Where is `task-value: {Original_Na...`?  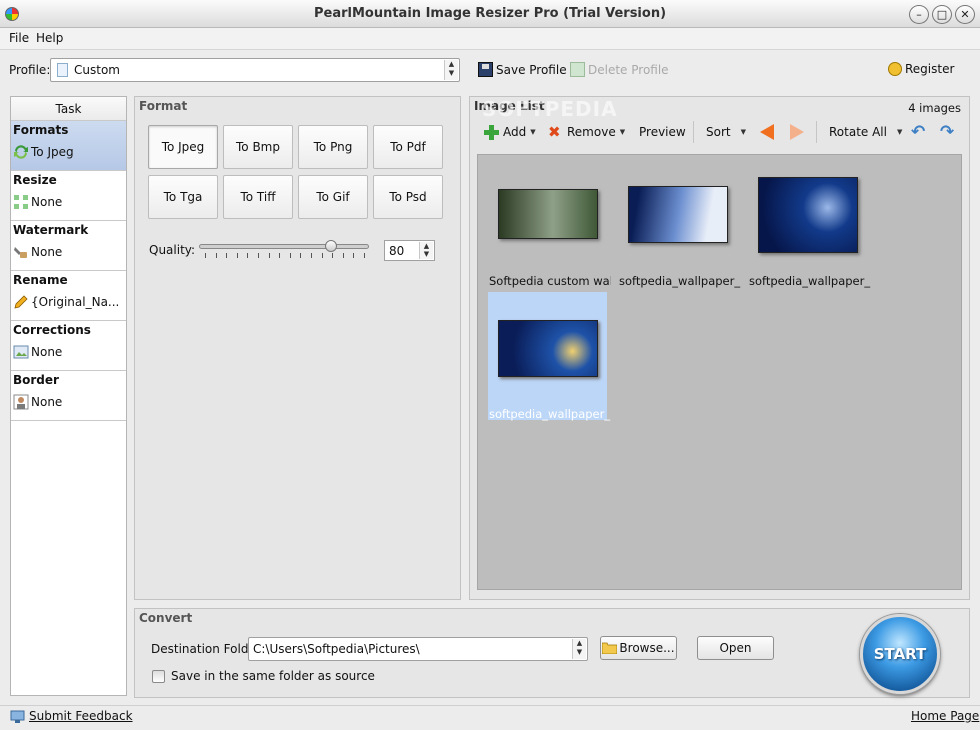 task-value: {Original_Na... is located at coordinates (75, 302).